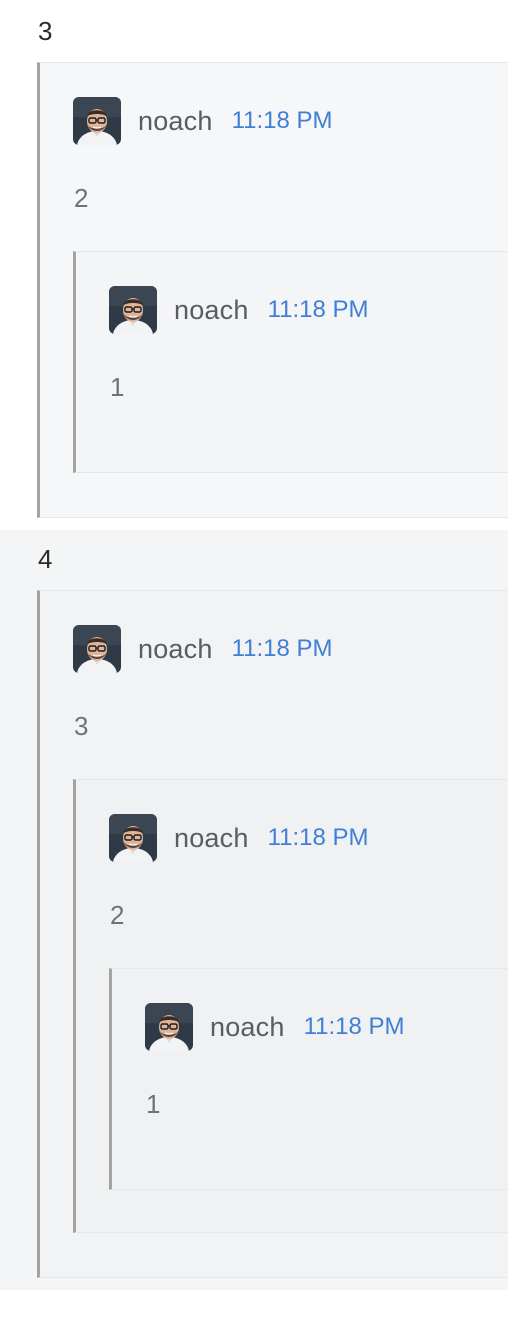  Describe the element at coordinates (45, 31) in the screenshot. I see `message-body: 3` at that location.